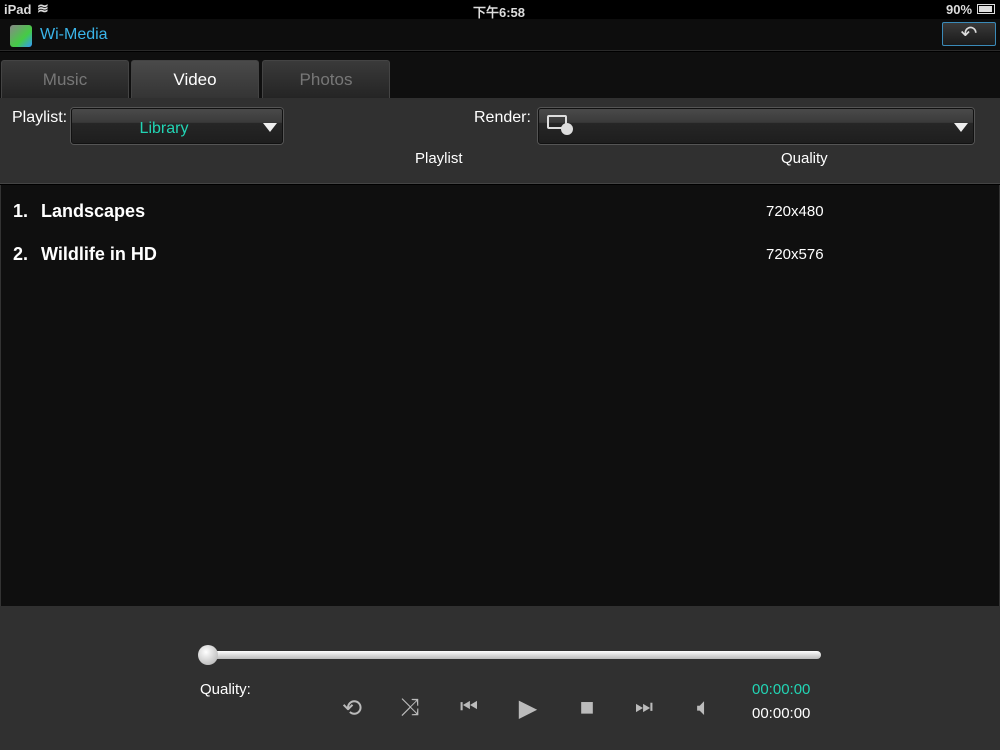 This screenshot has height=750, width=1000. I want to click on render-label: Render:, so click(502, 117).